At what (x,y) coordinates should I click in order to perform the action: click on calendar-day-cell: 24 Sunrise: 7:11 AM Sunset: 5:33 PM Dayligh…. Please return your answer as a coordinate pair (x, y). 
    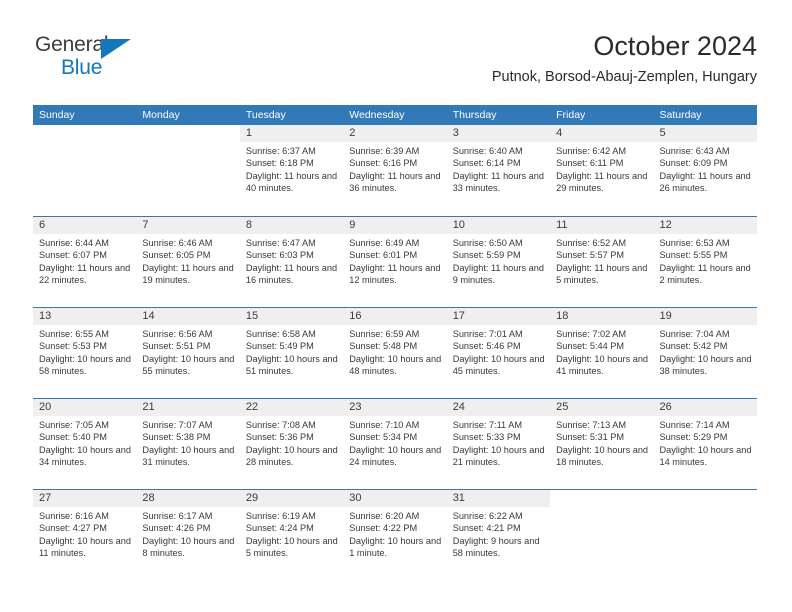
    Looking at the image, I should click on (498, 443).